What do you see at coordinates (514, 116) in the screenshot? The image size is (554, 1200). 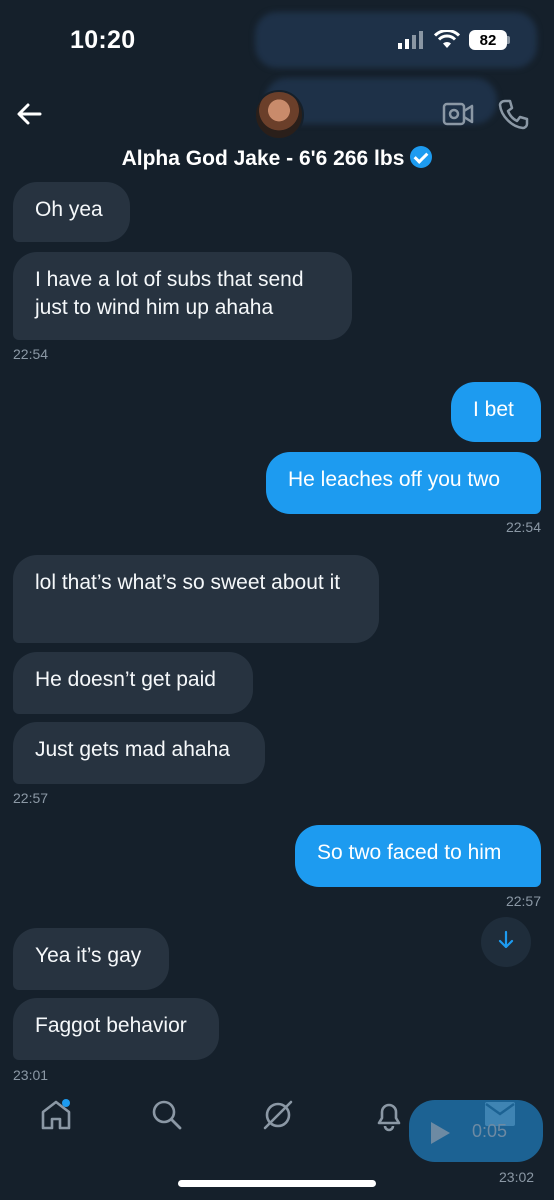 I see `phone-icon` at bounding box center [514, 116].